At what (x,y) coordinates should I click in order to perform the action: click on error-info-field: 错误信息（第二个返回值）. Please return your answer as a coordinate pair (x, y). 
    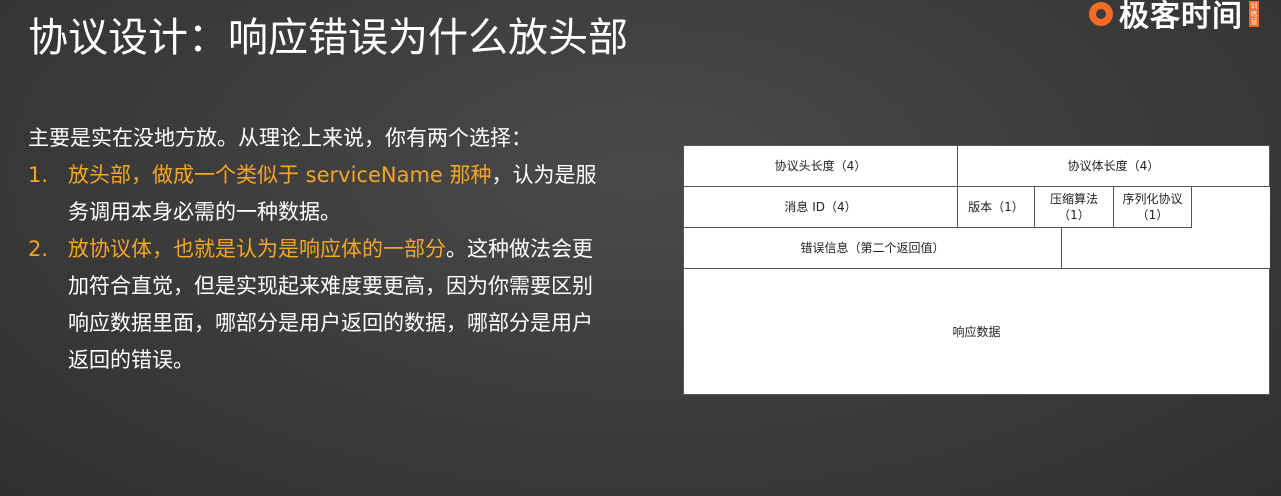
    Looking at the image, I should click on (872, 248).